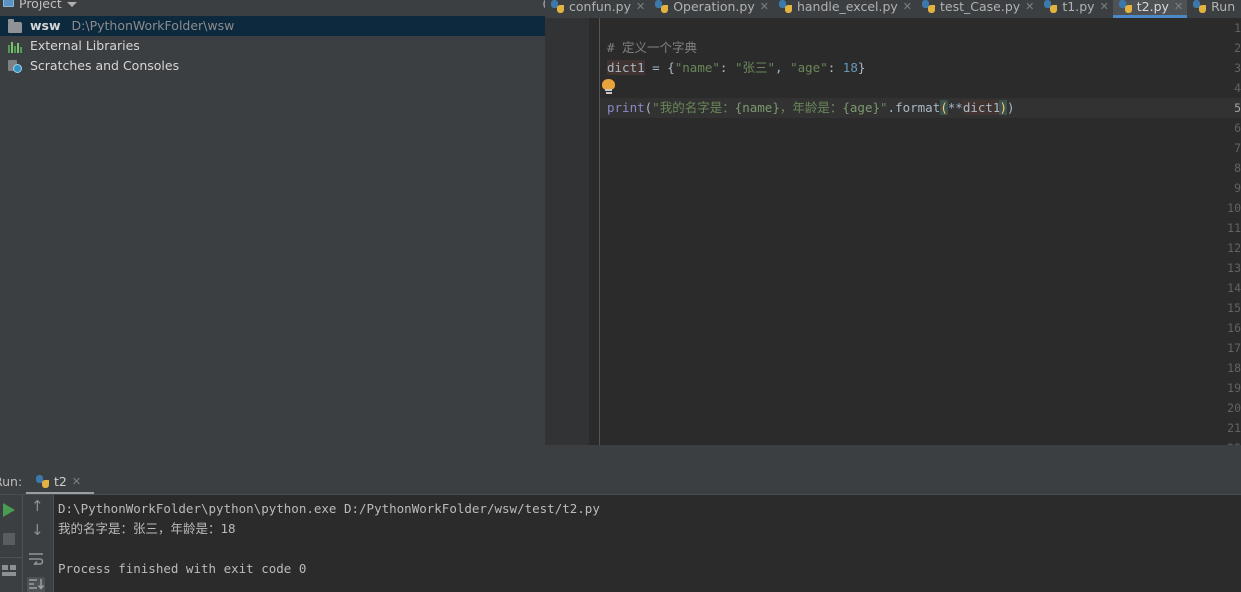 The height and width of the screenshot is (592, 1241). I want to click on layout-icon, so click(9, 570).